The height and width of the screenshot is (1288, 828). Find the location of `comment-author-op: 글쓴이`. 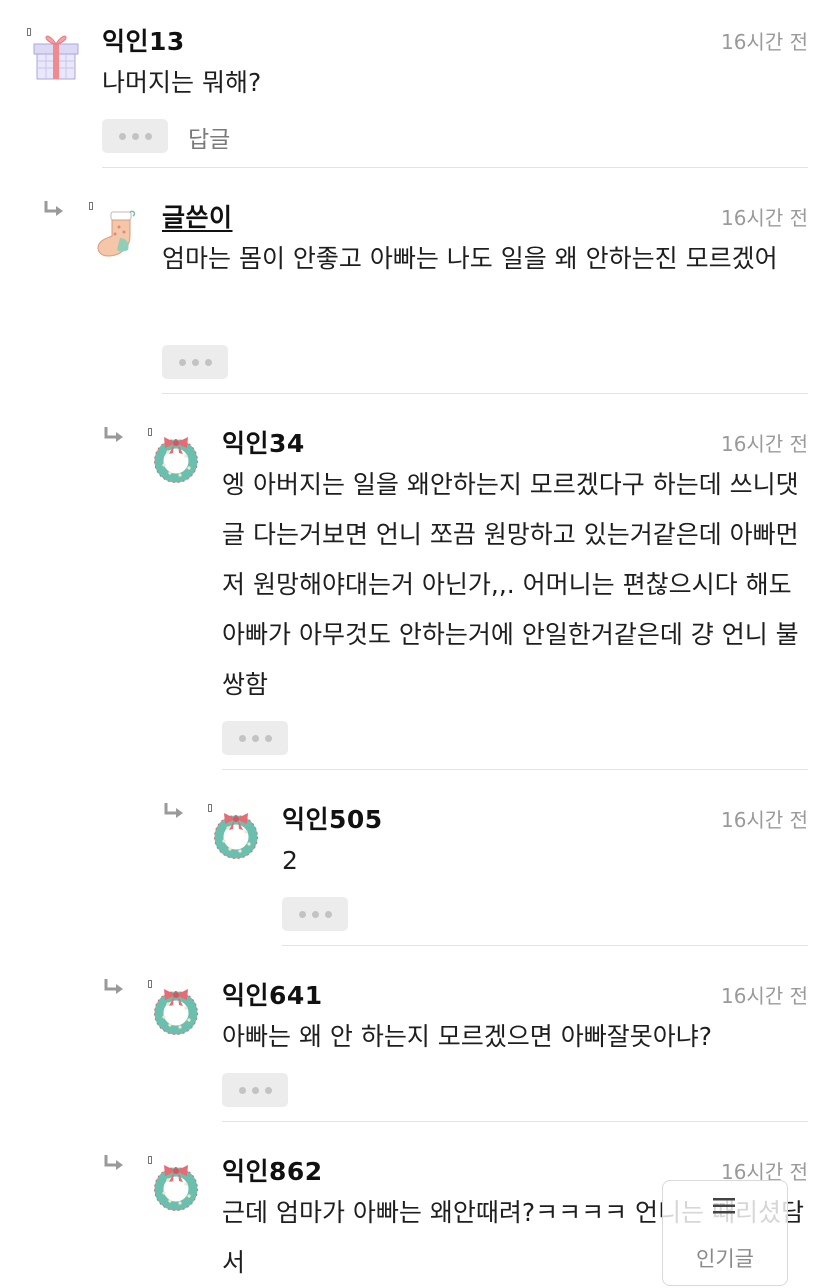

comment-author-op: 글쓴이 is located at coordinates (197, 216).